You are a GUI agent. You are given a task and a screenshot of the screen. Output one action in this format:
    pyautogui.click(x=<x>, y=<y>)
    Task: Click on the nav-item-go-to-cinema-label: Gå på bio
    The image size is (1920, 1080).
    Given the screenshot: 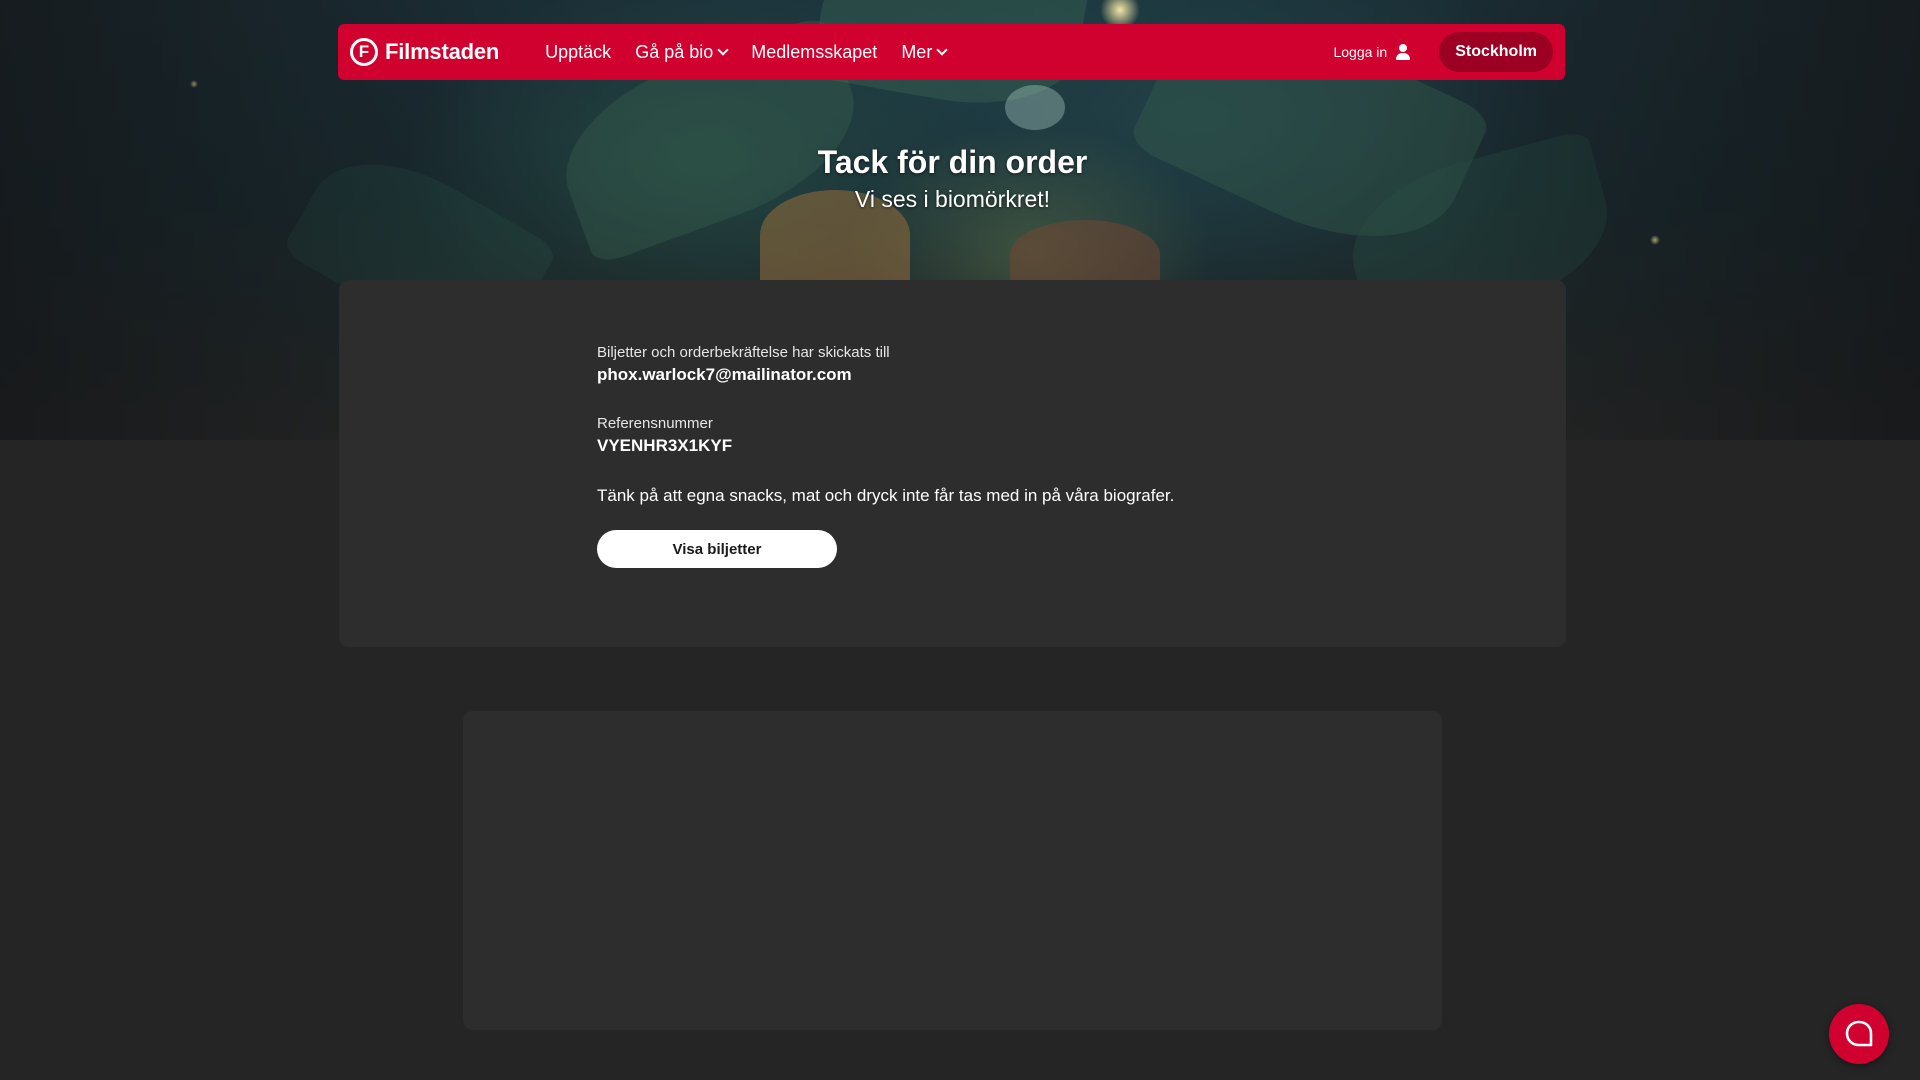 What is the action you would take?
    pyautogui.click(x=674, y=51)
    